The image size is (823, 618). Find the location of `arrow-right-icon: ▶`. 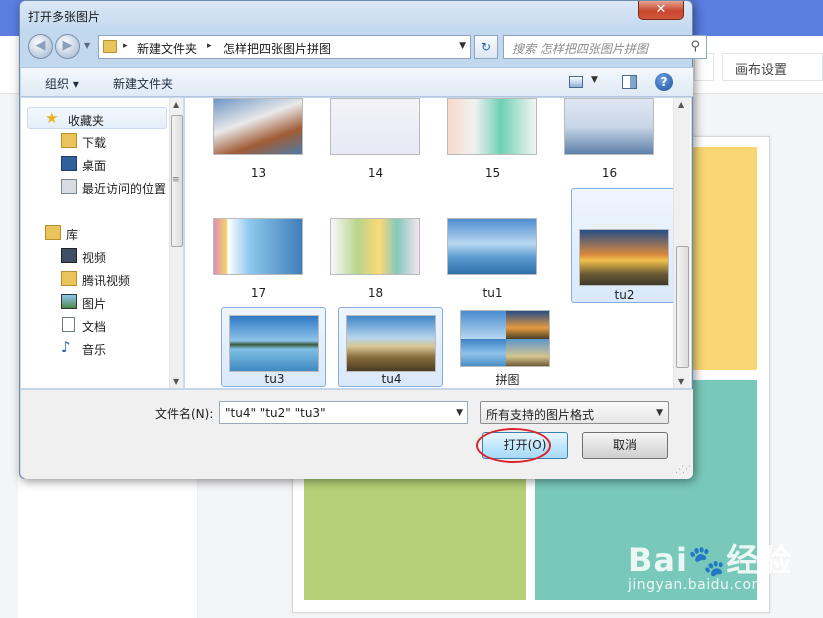

arrow-right-icon: ▶ is located at coordinates (67, 45).